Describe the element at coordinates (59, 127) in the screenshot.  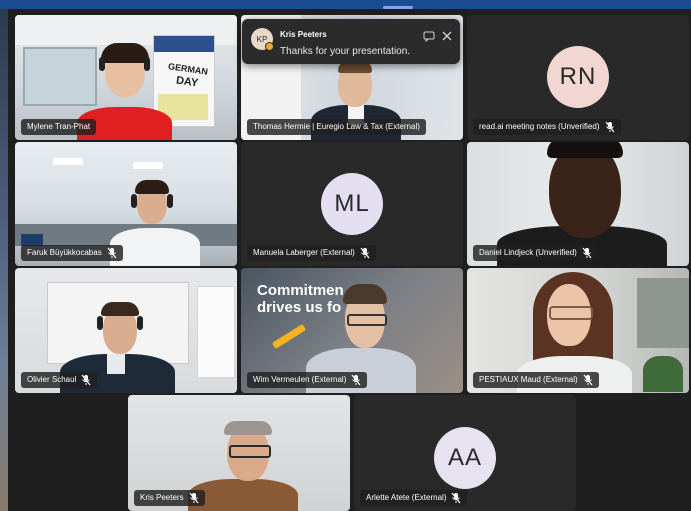
I see `participant-name: Mylene Tran-Phat` at that location.